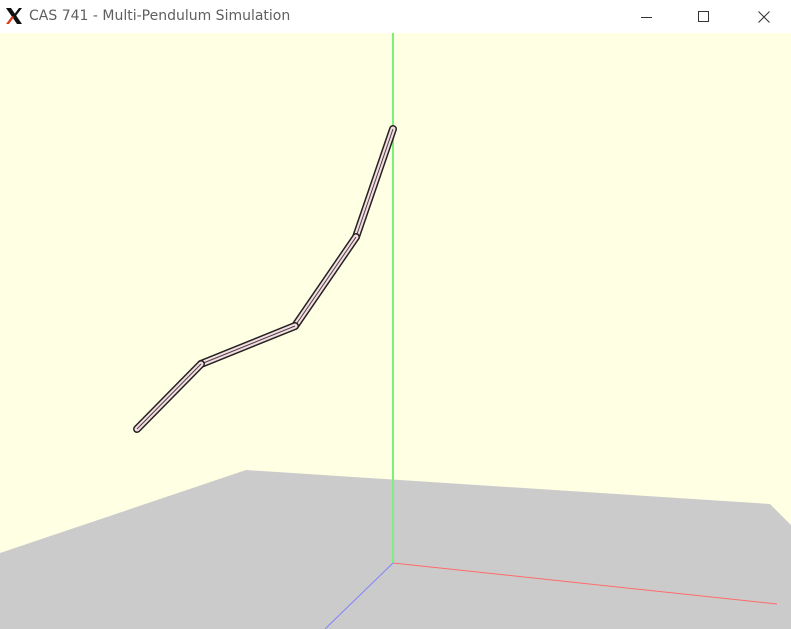  I want to click on minimize-icon, so click(647, 17).